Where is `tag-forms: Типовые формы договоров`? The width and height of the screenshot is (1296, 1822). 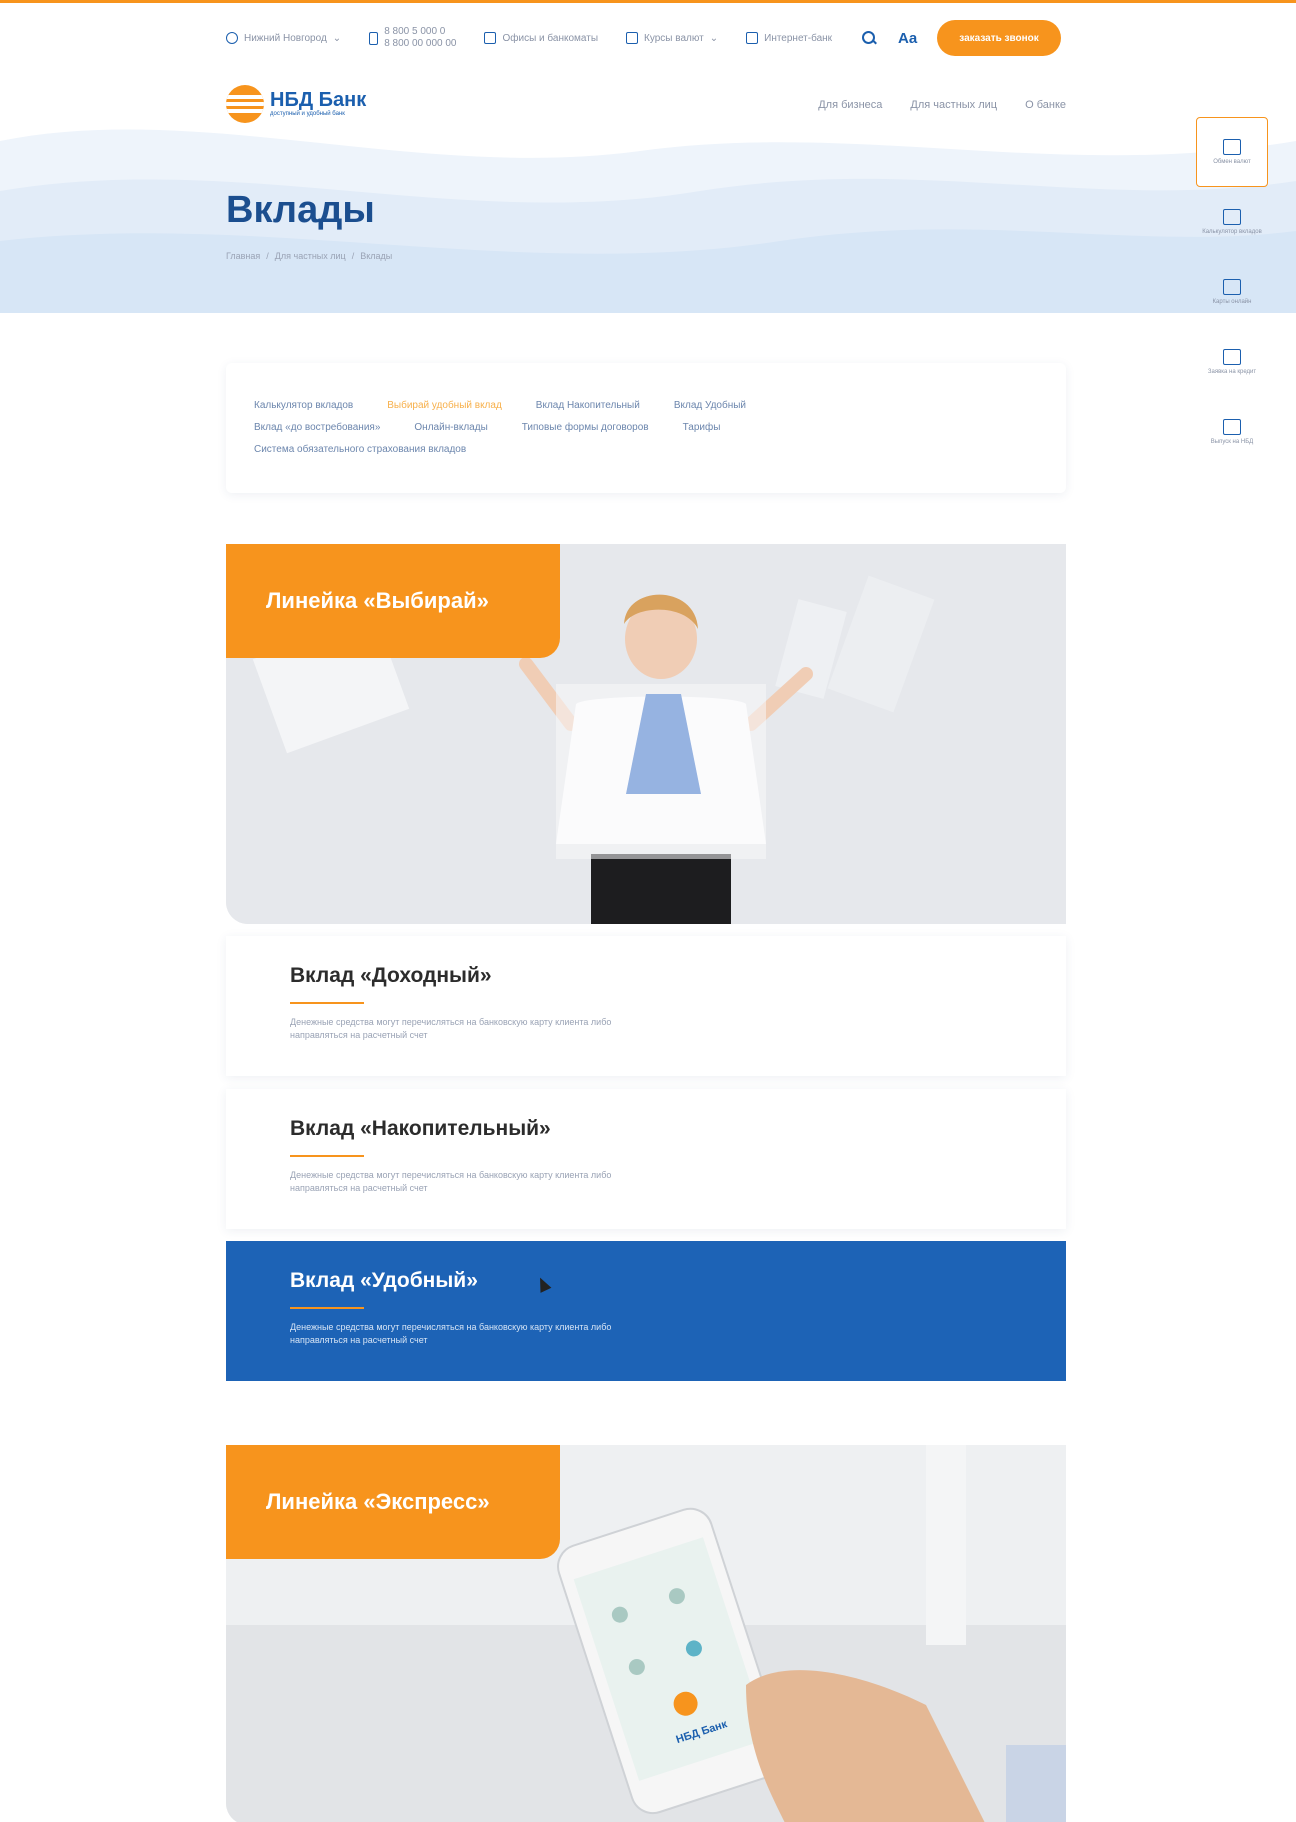
tag-forms: Типовые формы договоров is located at coordinates (585, 428).